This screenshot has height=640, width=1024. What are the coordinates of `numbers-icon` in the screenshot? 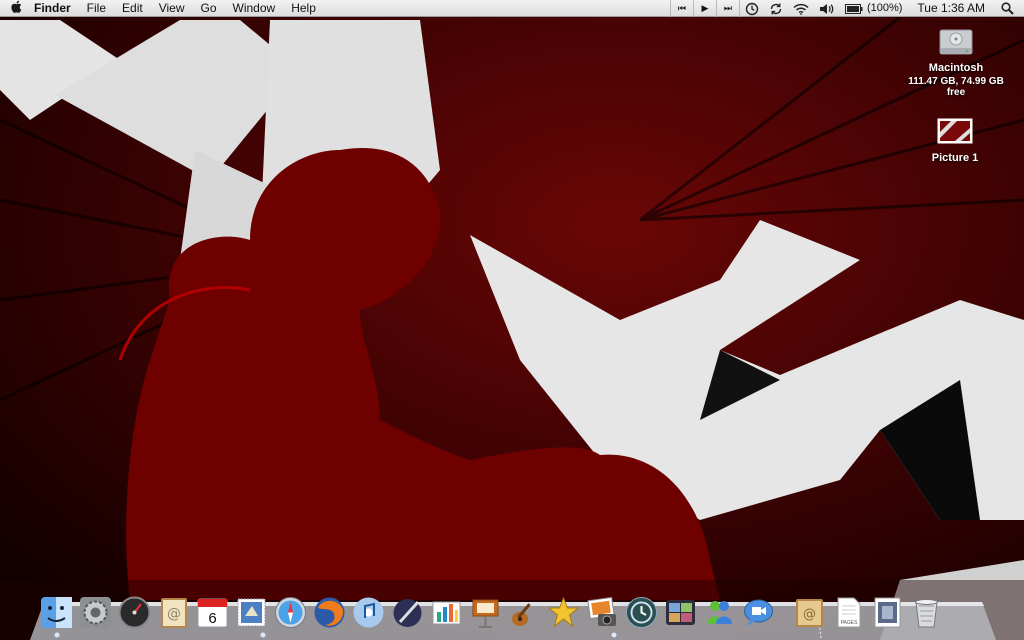 It's located at (446, 612).